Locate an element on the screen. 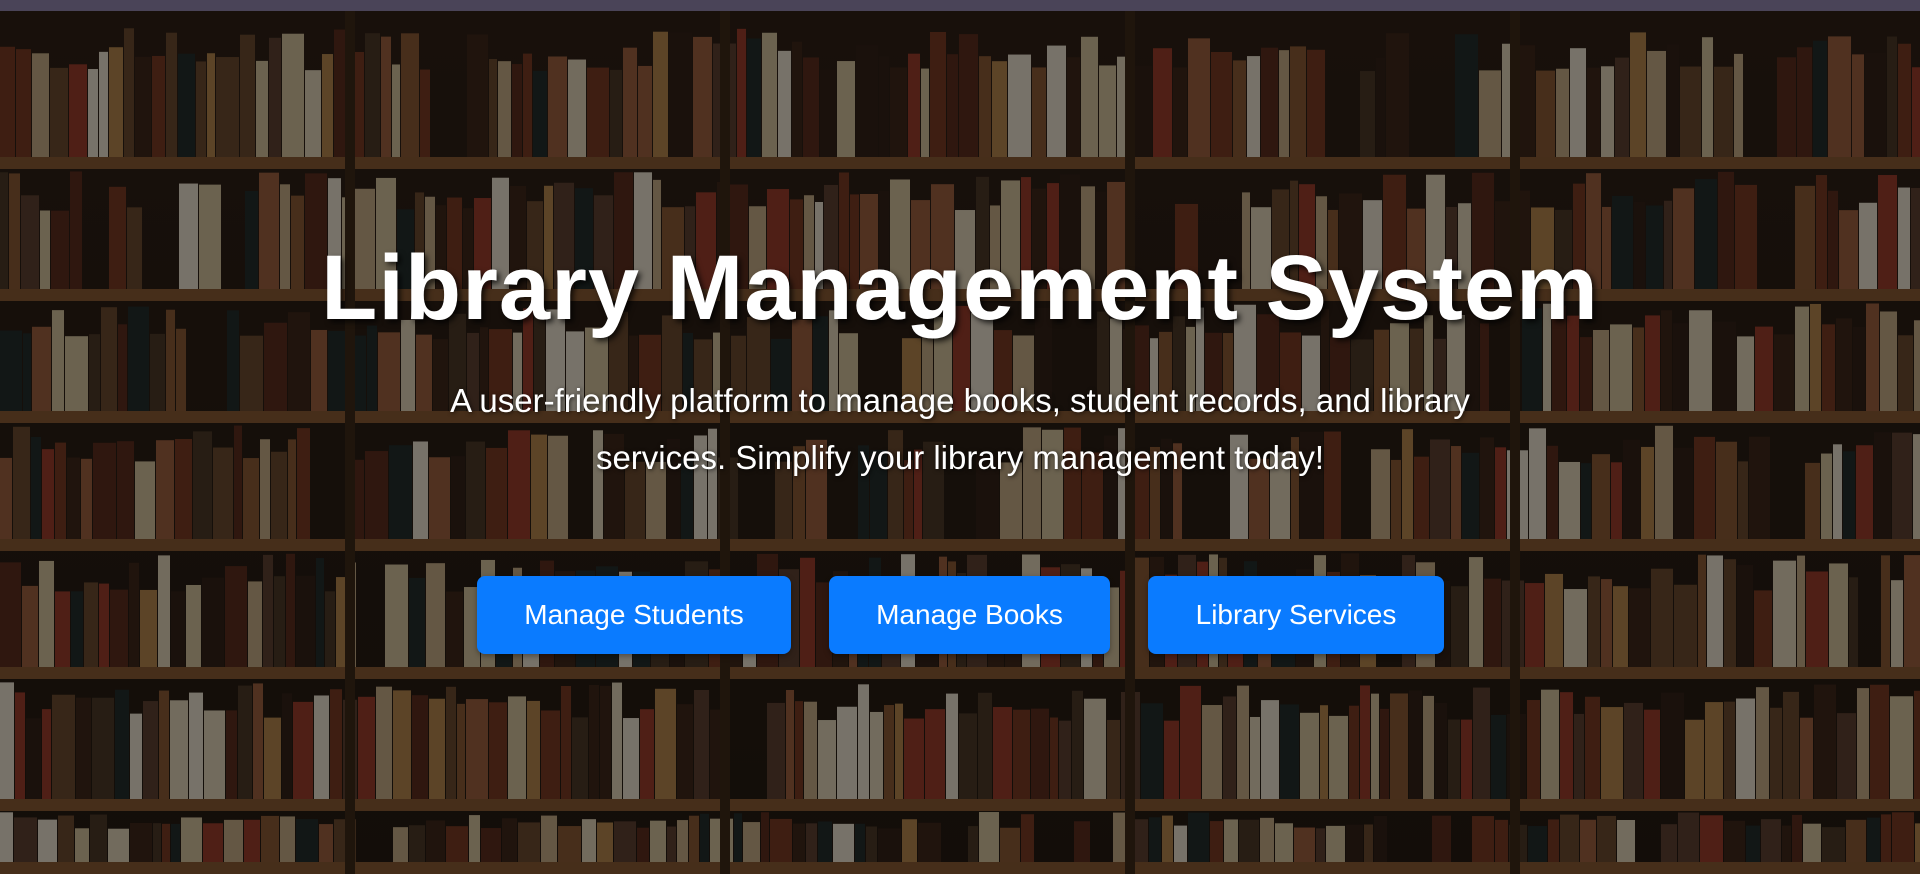 The width and height of the screenshot is (1920, 874). manage-students-button: Manage Students is located at coordinates (634, 615).